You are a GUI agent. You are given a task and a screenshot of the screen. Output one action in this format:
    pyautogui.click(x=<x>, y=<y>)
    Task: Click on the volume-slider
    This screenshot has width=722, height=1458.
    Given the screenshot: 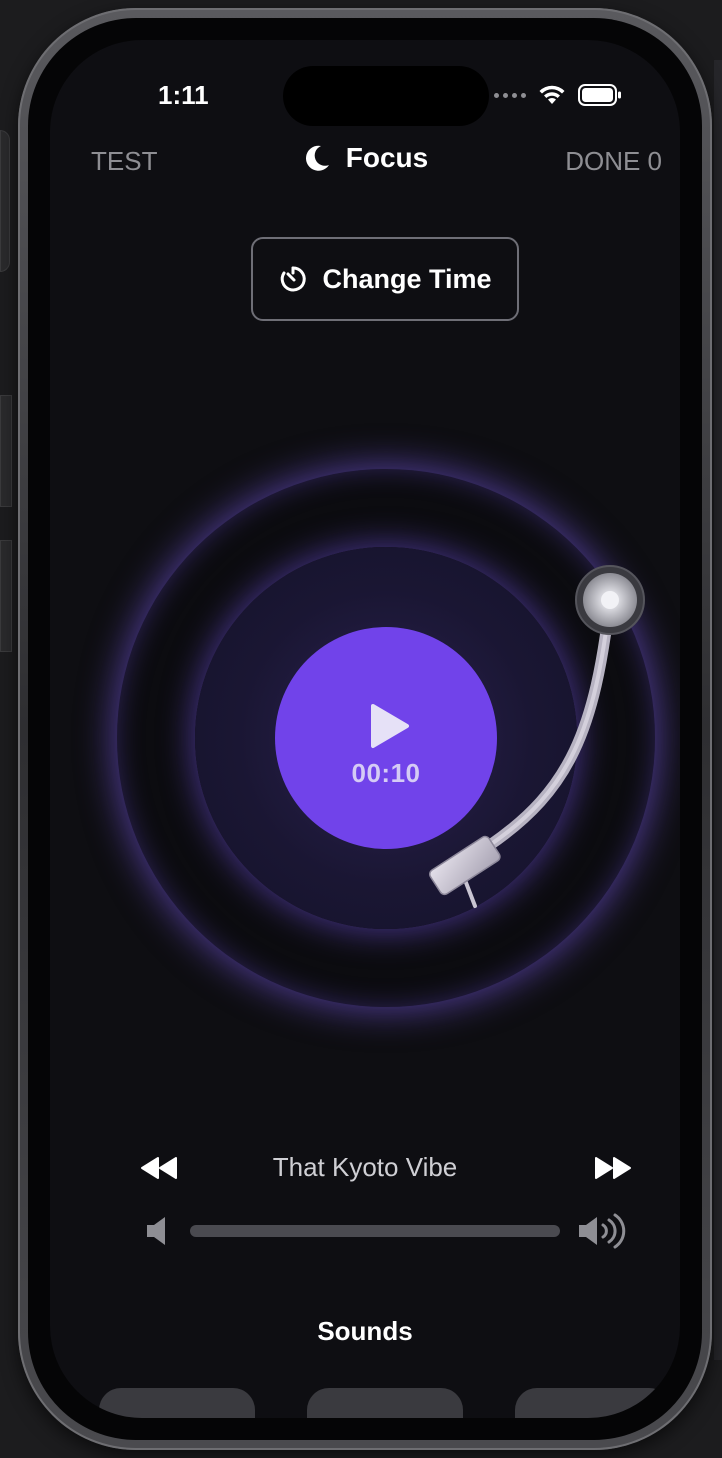 What is the action you would take?
    pyautogui.click(x=375, y=1231)
    